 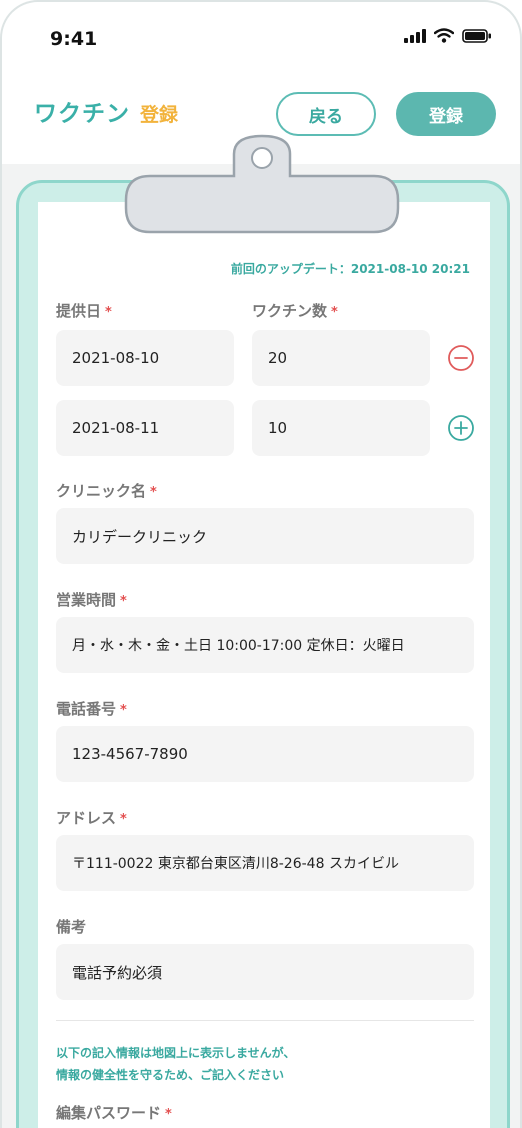 I want to click on label-phone: 電話番号 *, so click(x=91, y=709).